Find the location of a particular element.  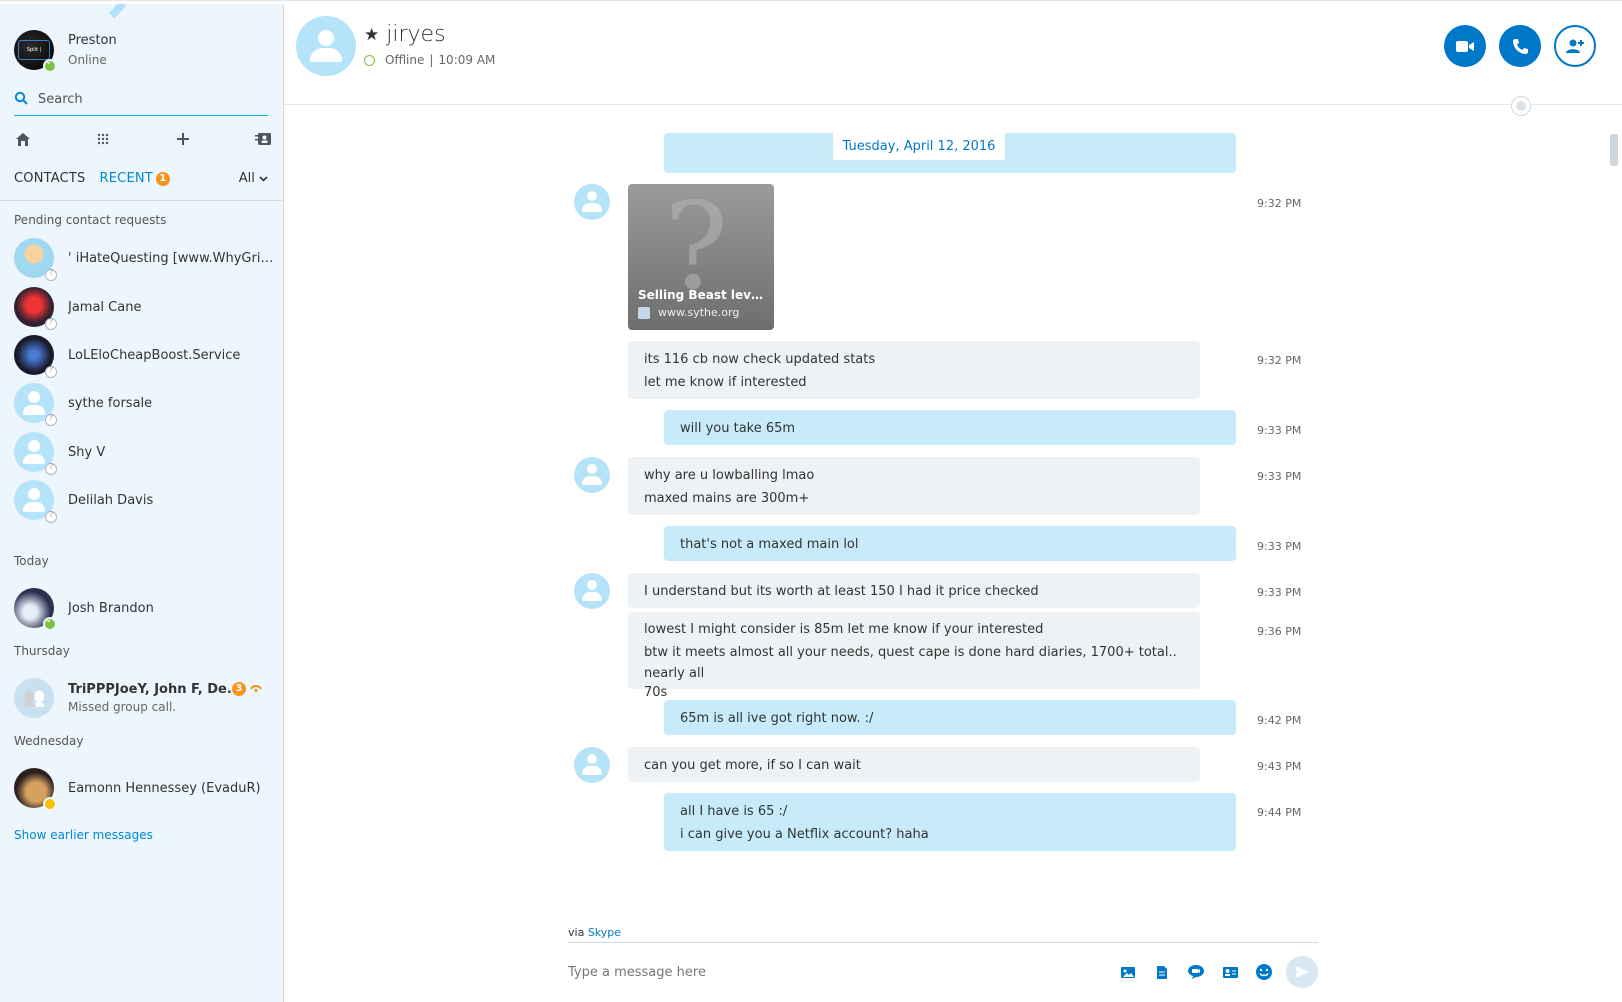

tab-contacts: CONTACTS is located at coordinates (50, 178).